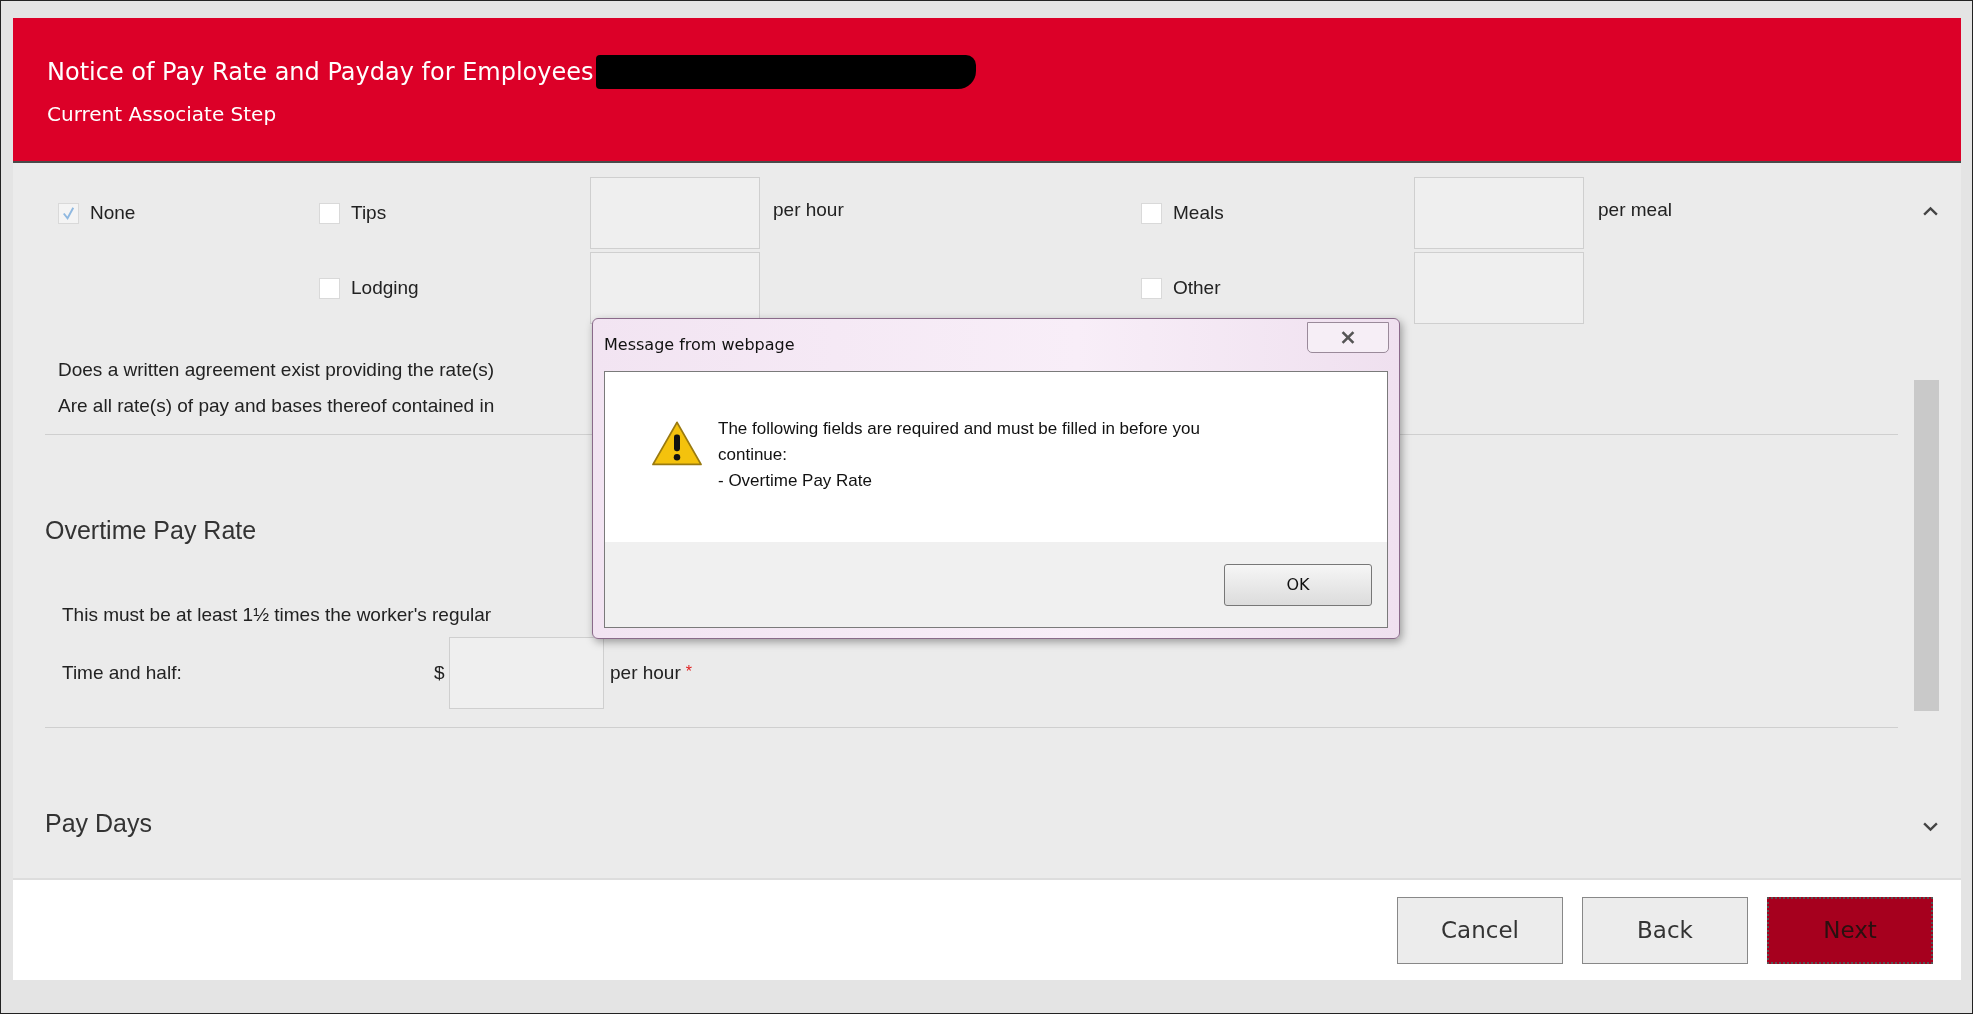  I want to click on field-label: Time and half:, so click(122, 673).